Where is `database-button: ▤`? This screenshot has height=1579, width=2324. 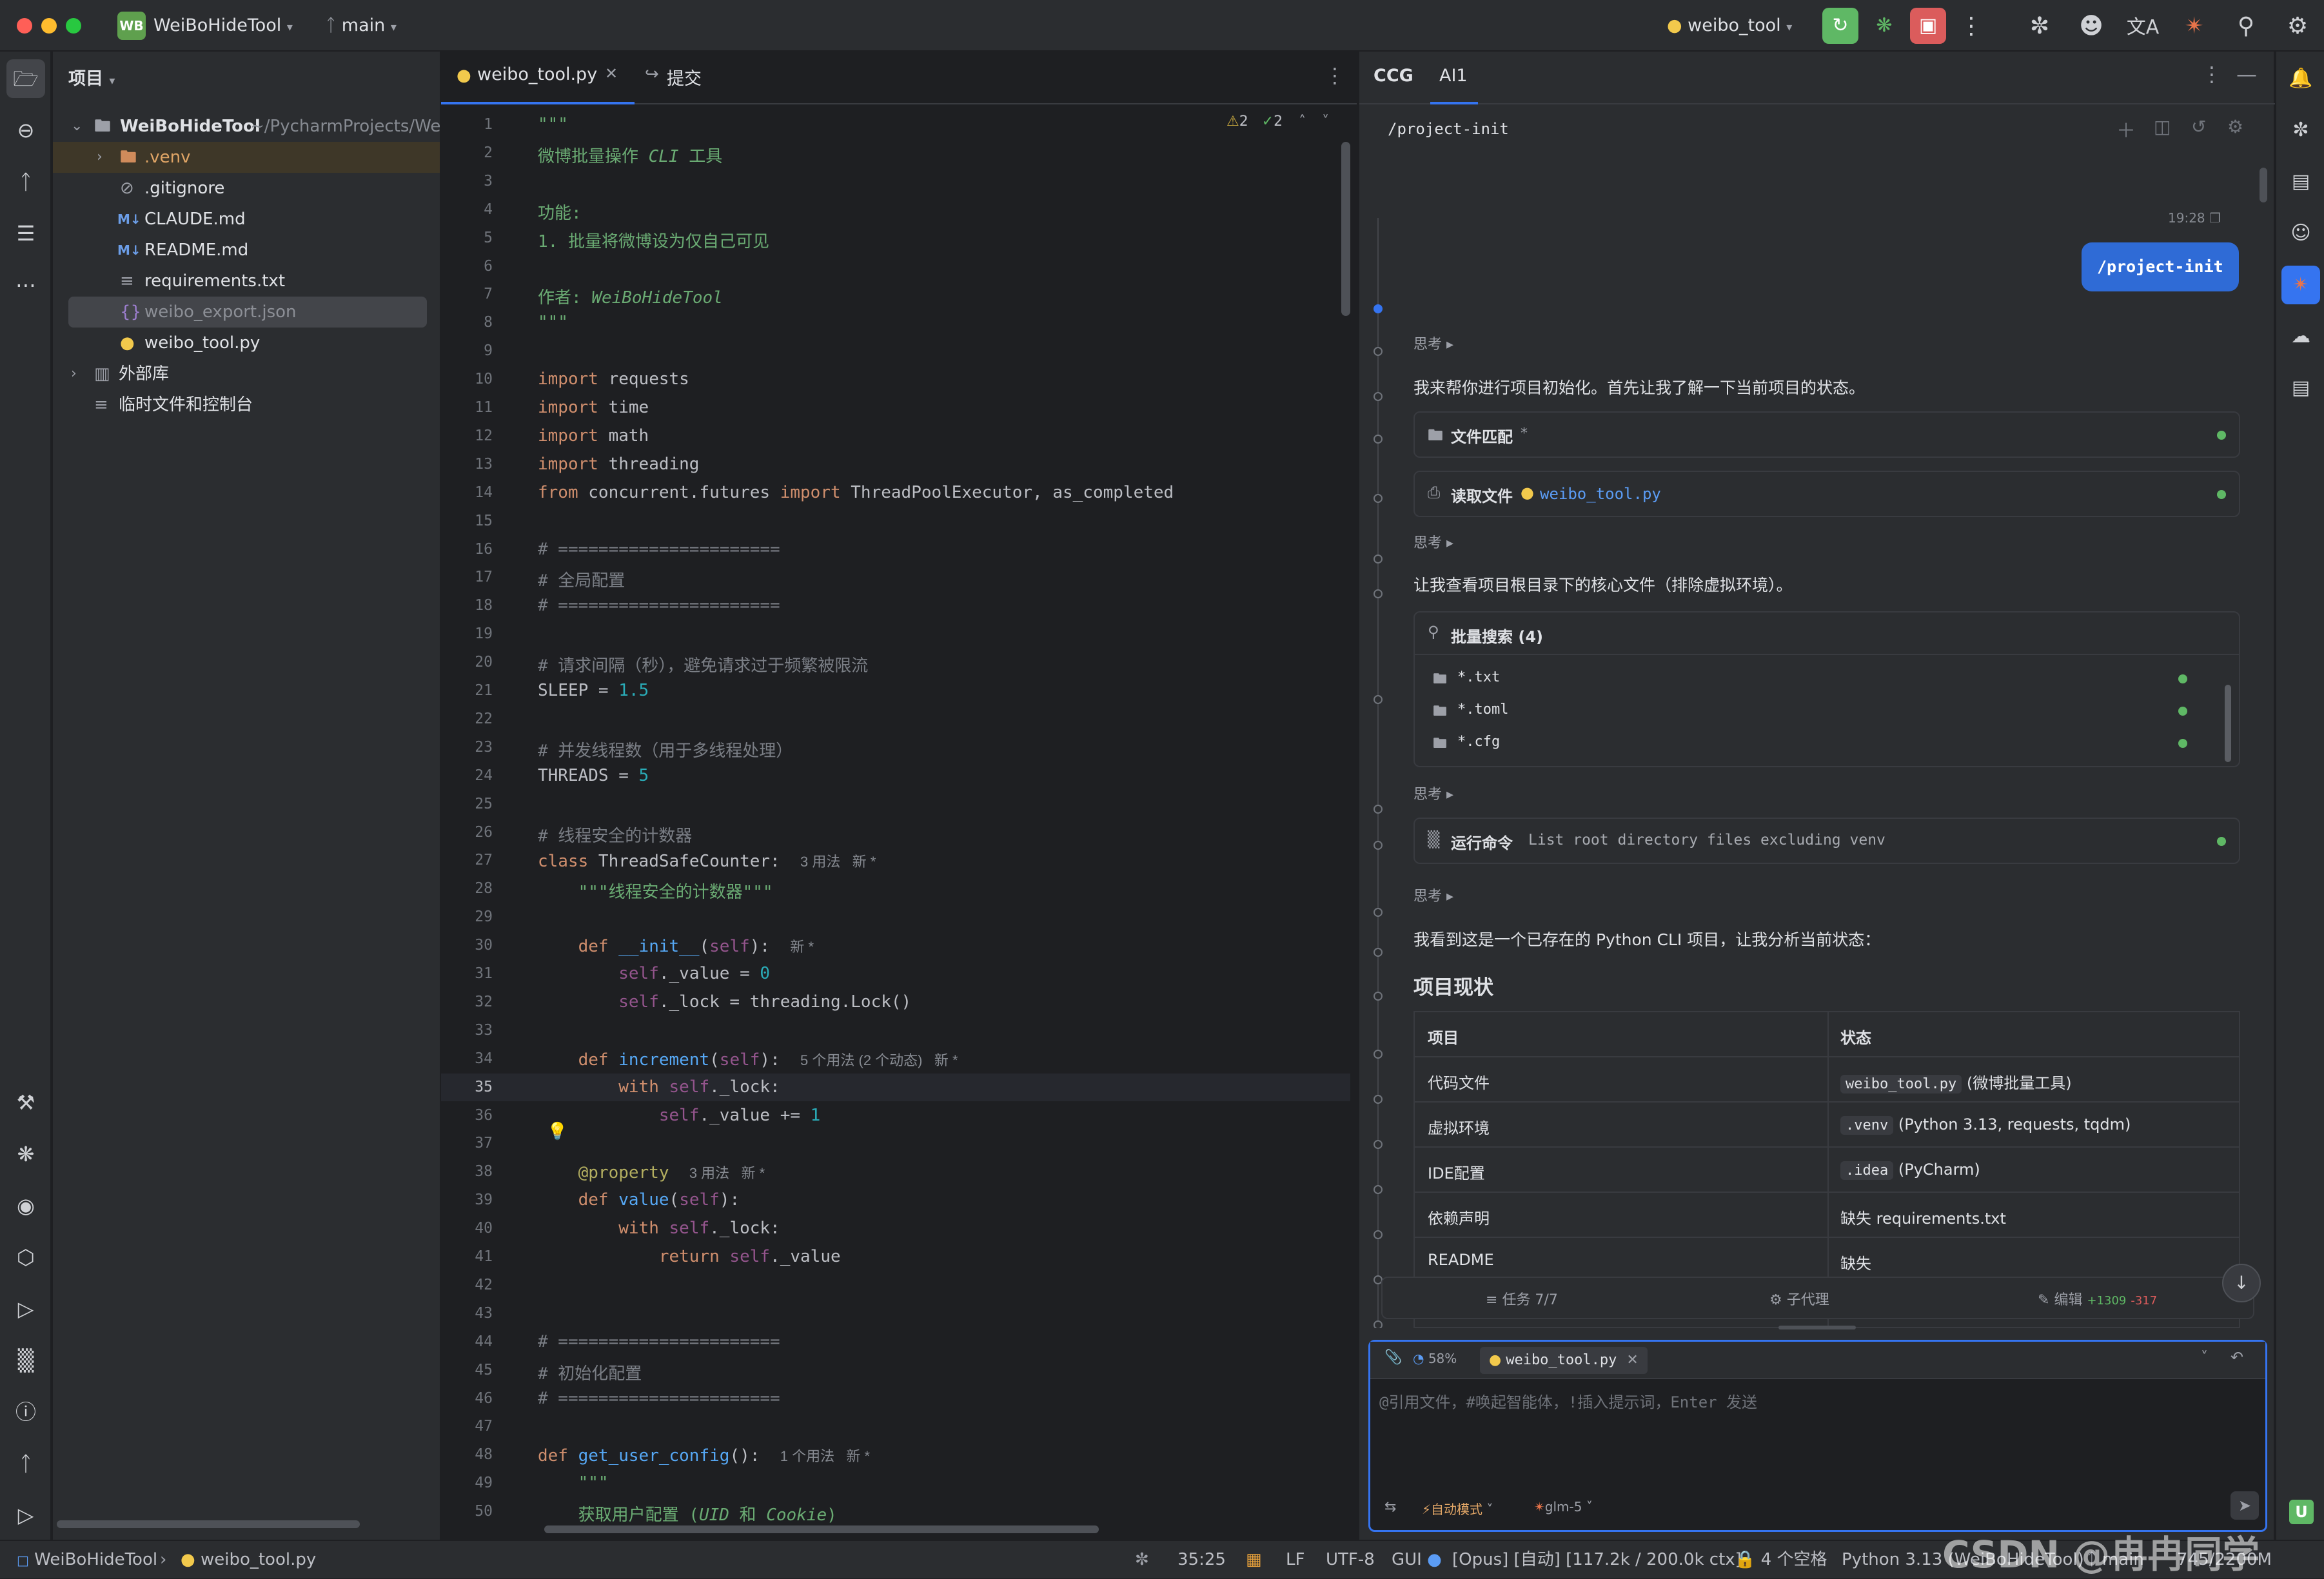
database-button: ▤ is located at coordinates (2300, 181).